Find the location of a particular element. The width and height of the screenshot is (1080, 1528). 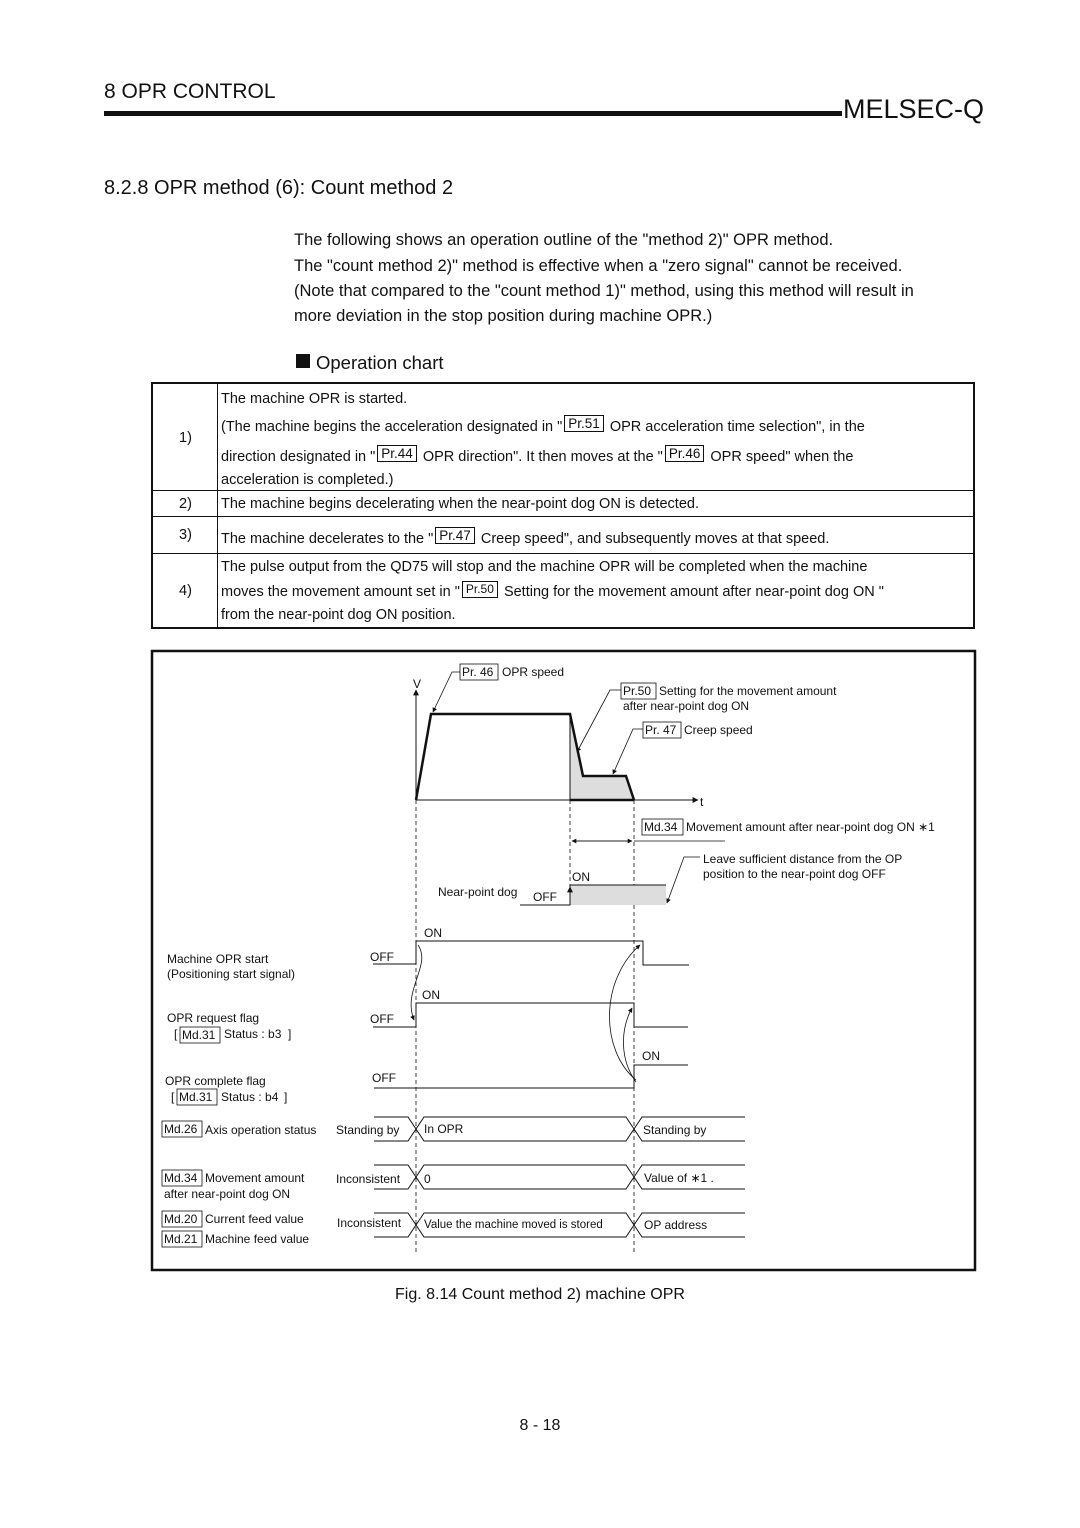

svg-text: OPR speed is located at coordinates (533, 672).